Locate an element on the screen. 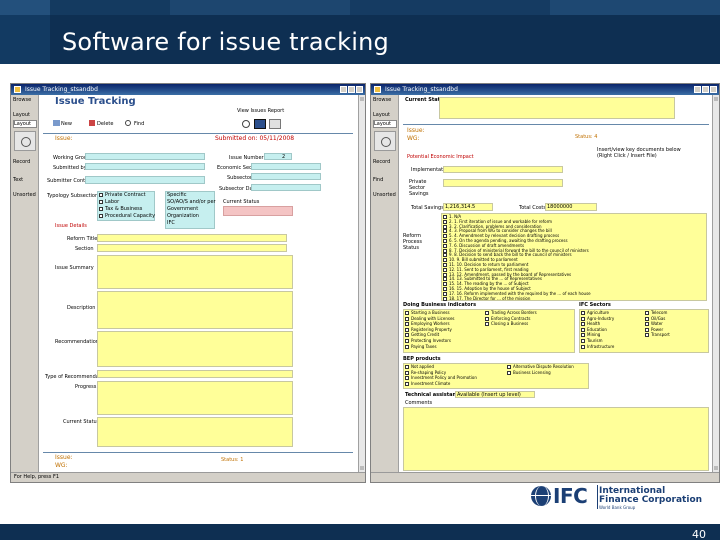 The image size is (720, 540). submitted-by-field is located at coordinates (145, 166).